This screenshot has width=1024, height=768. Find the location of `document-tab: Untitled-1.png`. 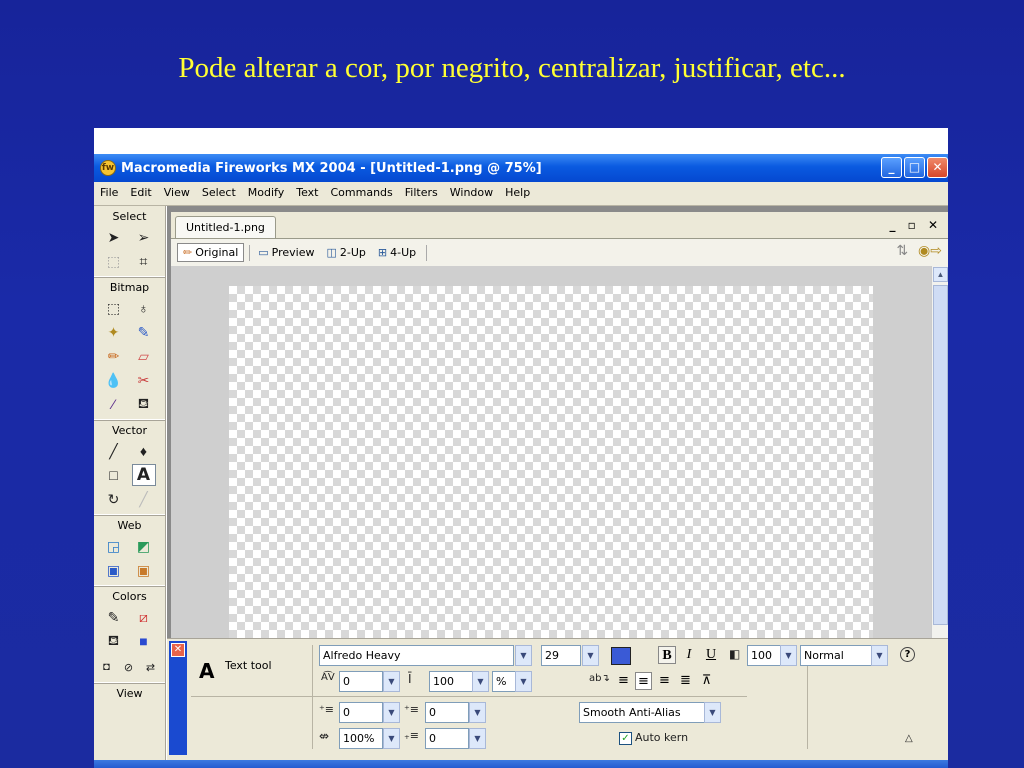

document-tab: Untitled-1.png is located at coordinates (225, 227).